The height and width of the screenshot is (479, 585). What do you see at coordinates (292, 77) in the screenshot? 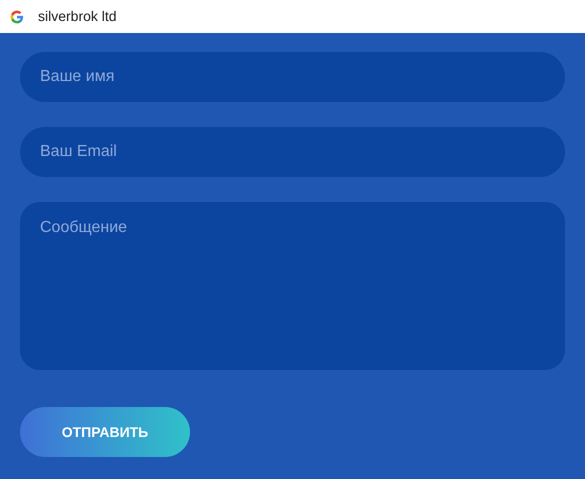
I see `input-field: Ваше имя` at bounding box center [292, 77].